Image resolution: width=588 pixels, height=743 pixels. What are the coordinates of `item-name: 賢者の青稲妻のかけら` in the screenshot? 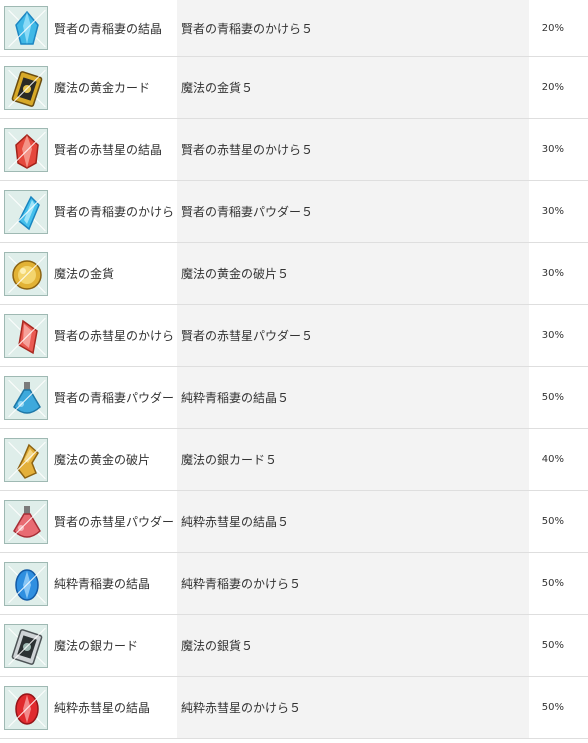 It's located at (114, 212).